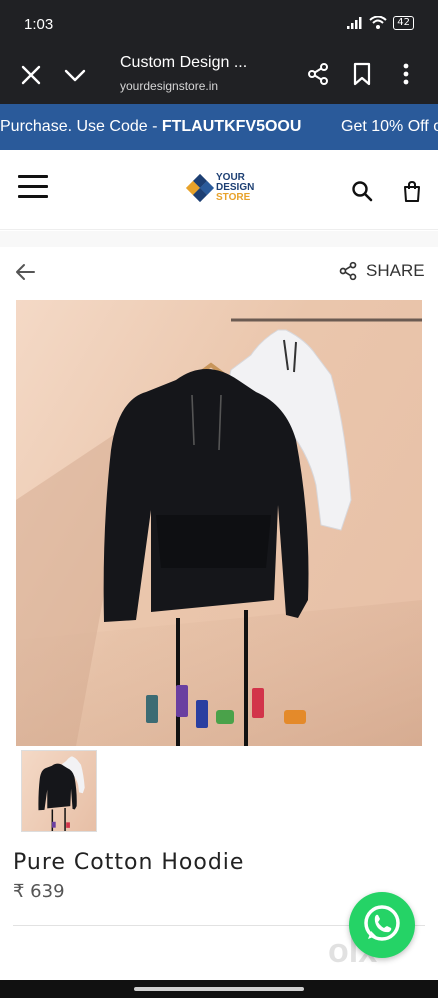  I want to click on bookmark-icon, so click(362, 74).